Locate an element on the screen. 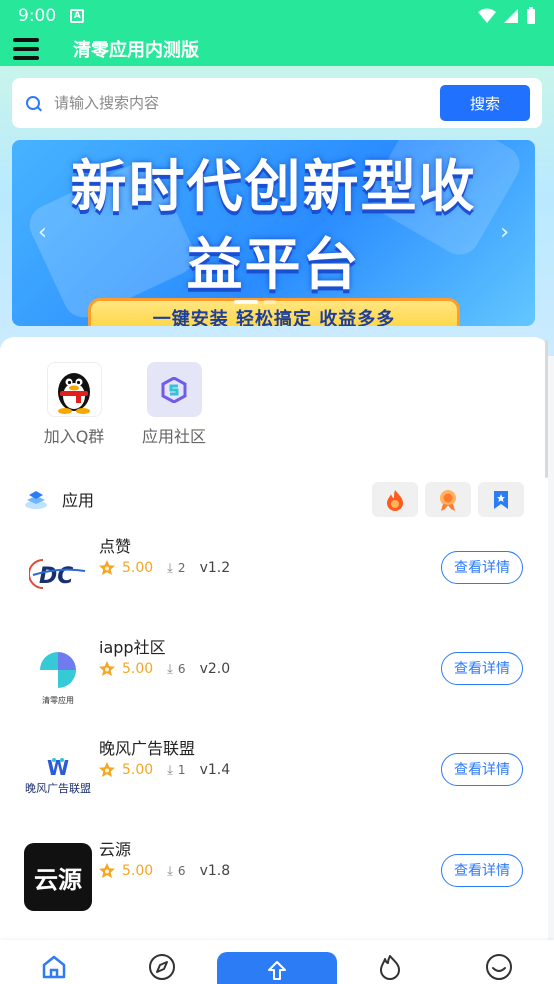 The height and width of the screenshot is (984, 554). search-bar: 搜索 is located at coordinates (277, 103).